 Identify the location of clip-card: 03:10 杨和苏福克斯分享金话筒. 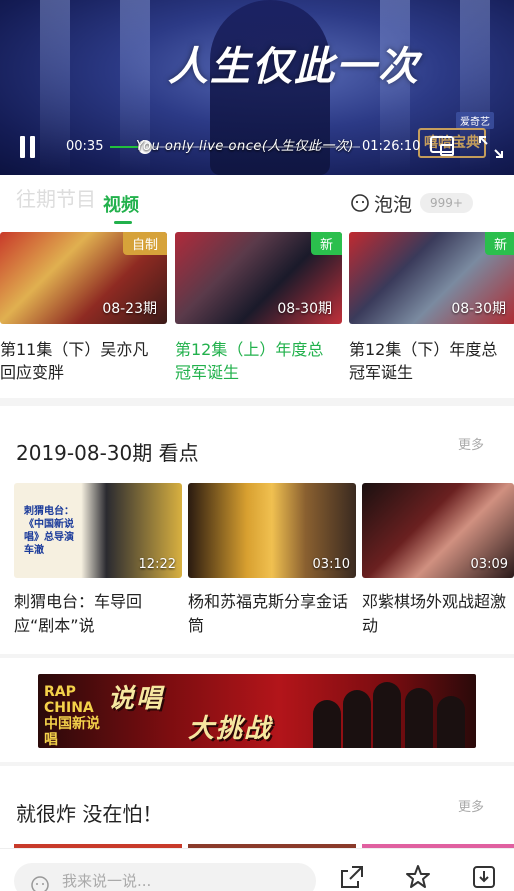
(272, 560).